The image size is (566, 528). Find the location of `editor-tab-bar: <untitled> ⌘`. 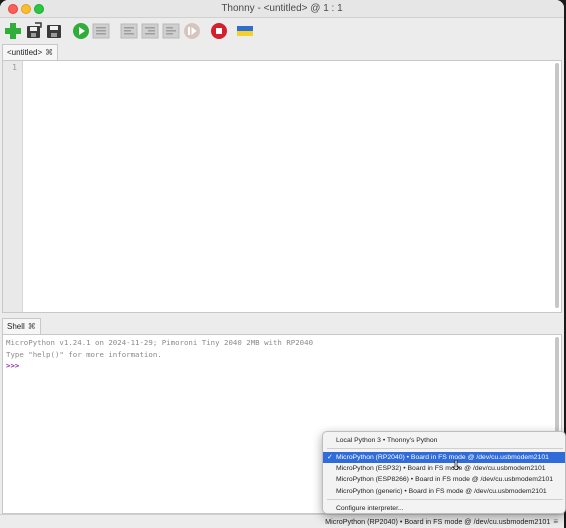

editor-tab-bar: <untitled> ⌘ is located at coordinates (282, 52).